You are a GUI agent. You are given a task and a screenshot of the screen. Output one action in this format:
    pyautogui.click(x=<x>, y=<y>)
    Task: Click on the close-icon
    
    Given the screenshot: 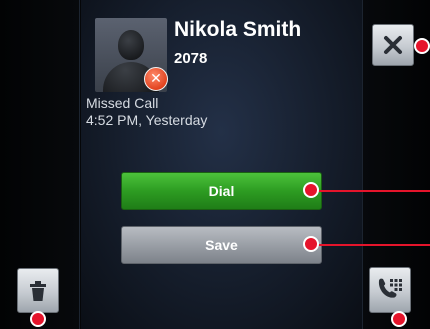 What is the action you would take?
    pyautogui.click(x=393, y=45)
    